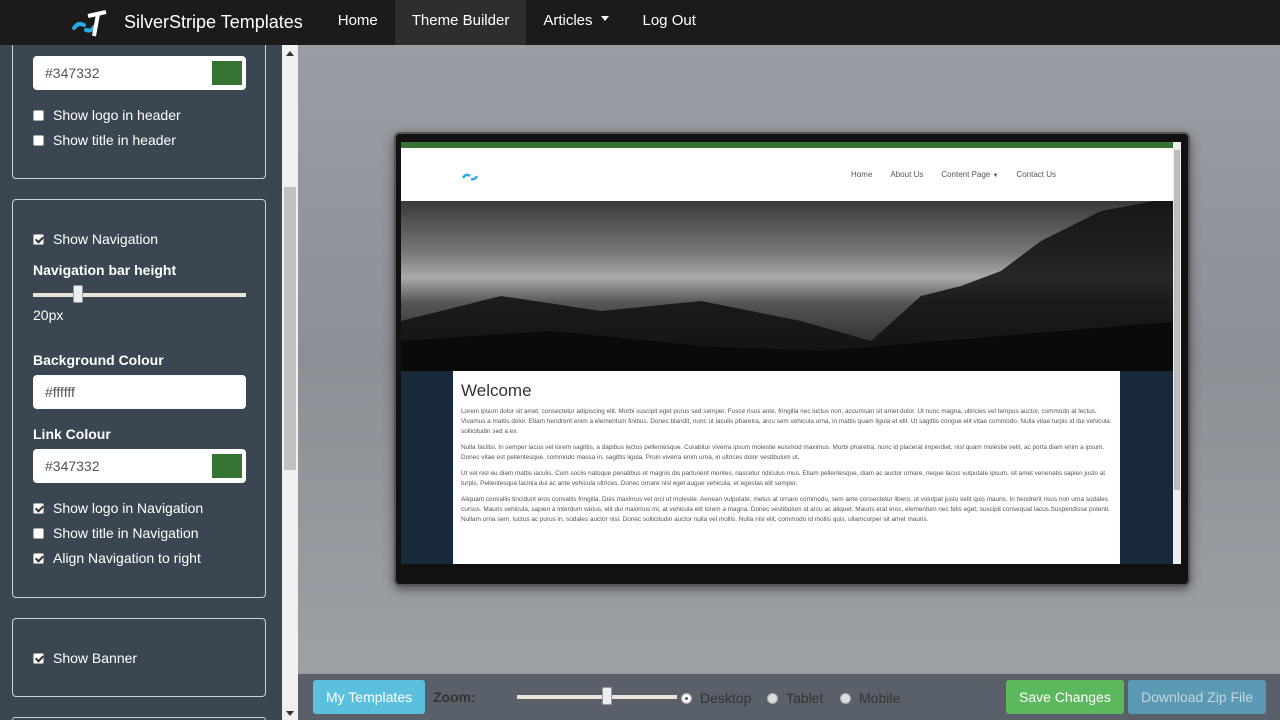  What do you see at coordinates (95, 658) in the screenshot?
I see `show-banner-label: Show Banner` at bounding box center [95, 658].